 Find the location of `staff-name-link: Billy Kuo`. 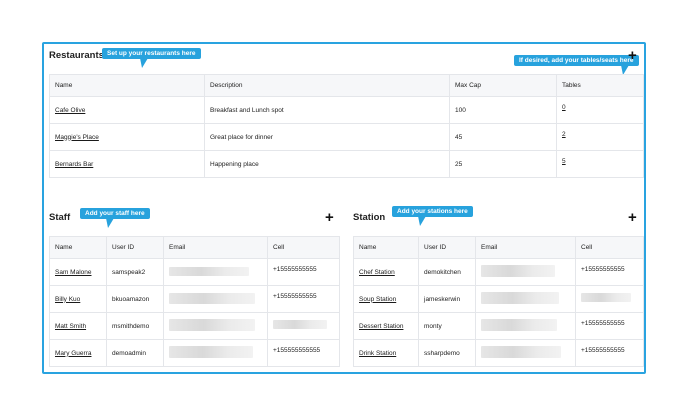

staff-name-link: Billy Kuo is located at coordinates (67, 299).